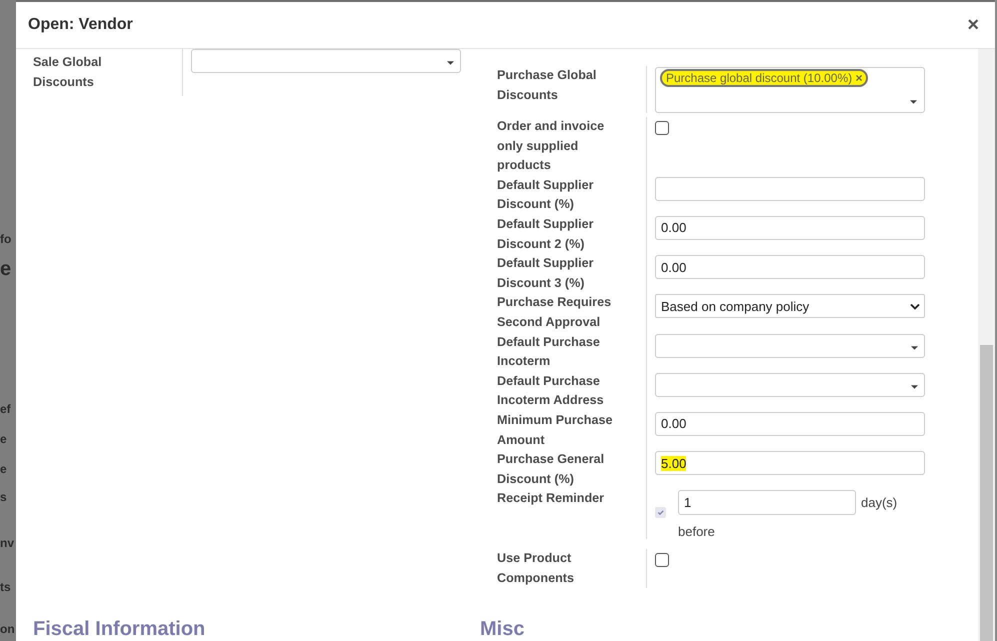 Image resolution: width=997 pixels, height=641 pixels. Describe the element at coordinates (108, 72) in the screenshot. I see `field-label: Sale Global Discounts` at that location.